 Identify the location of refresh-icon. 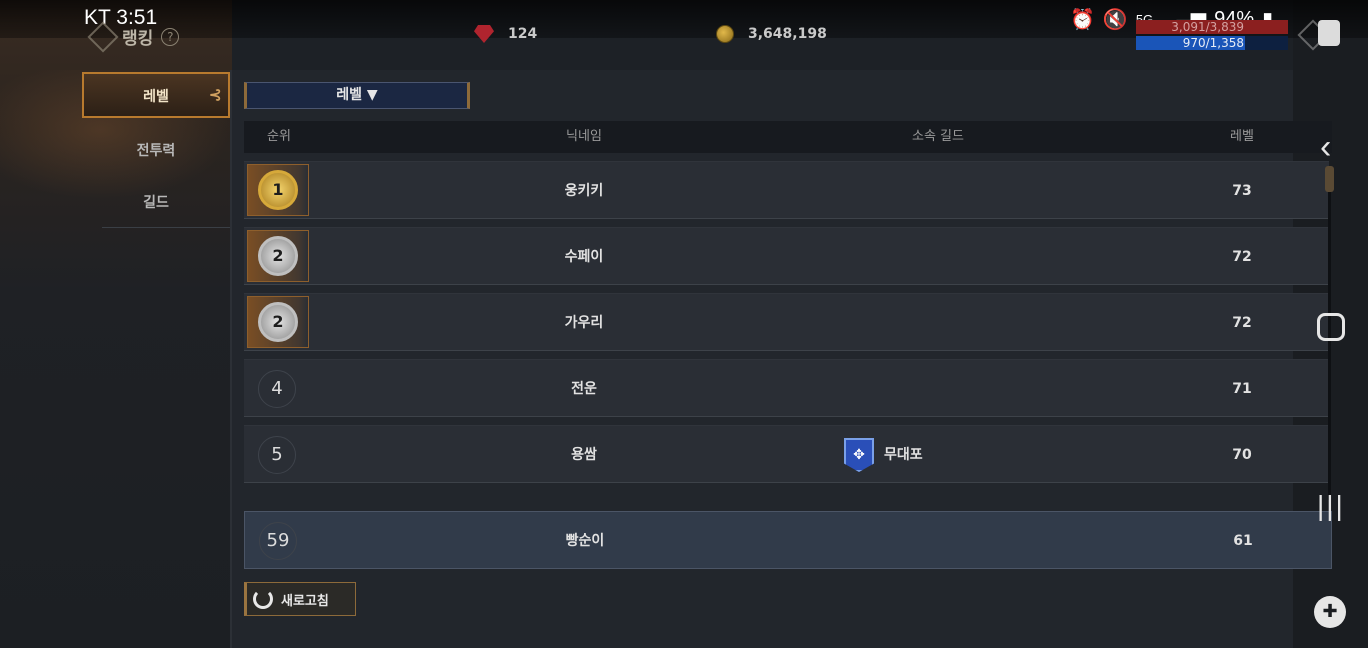
(263, 599).